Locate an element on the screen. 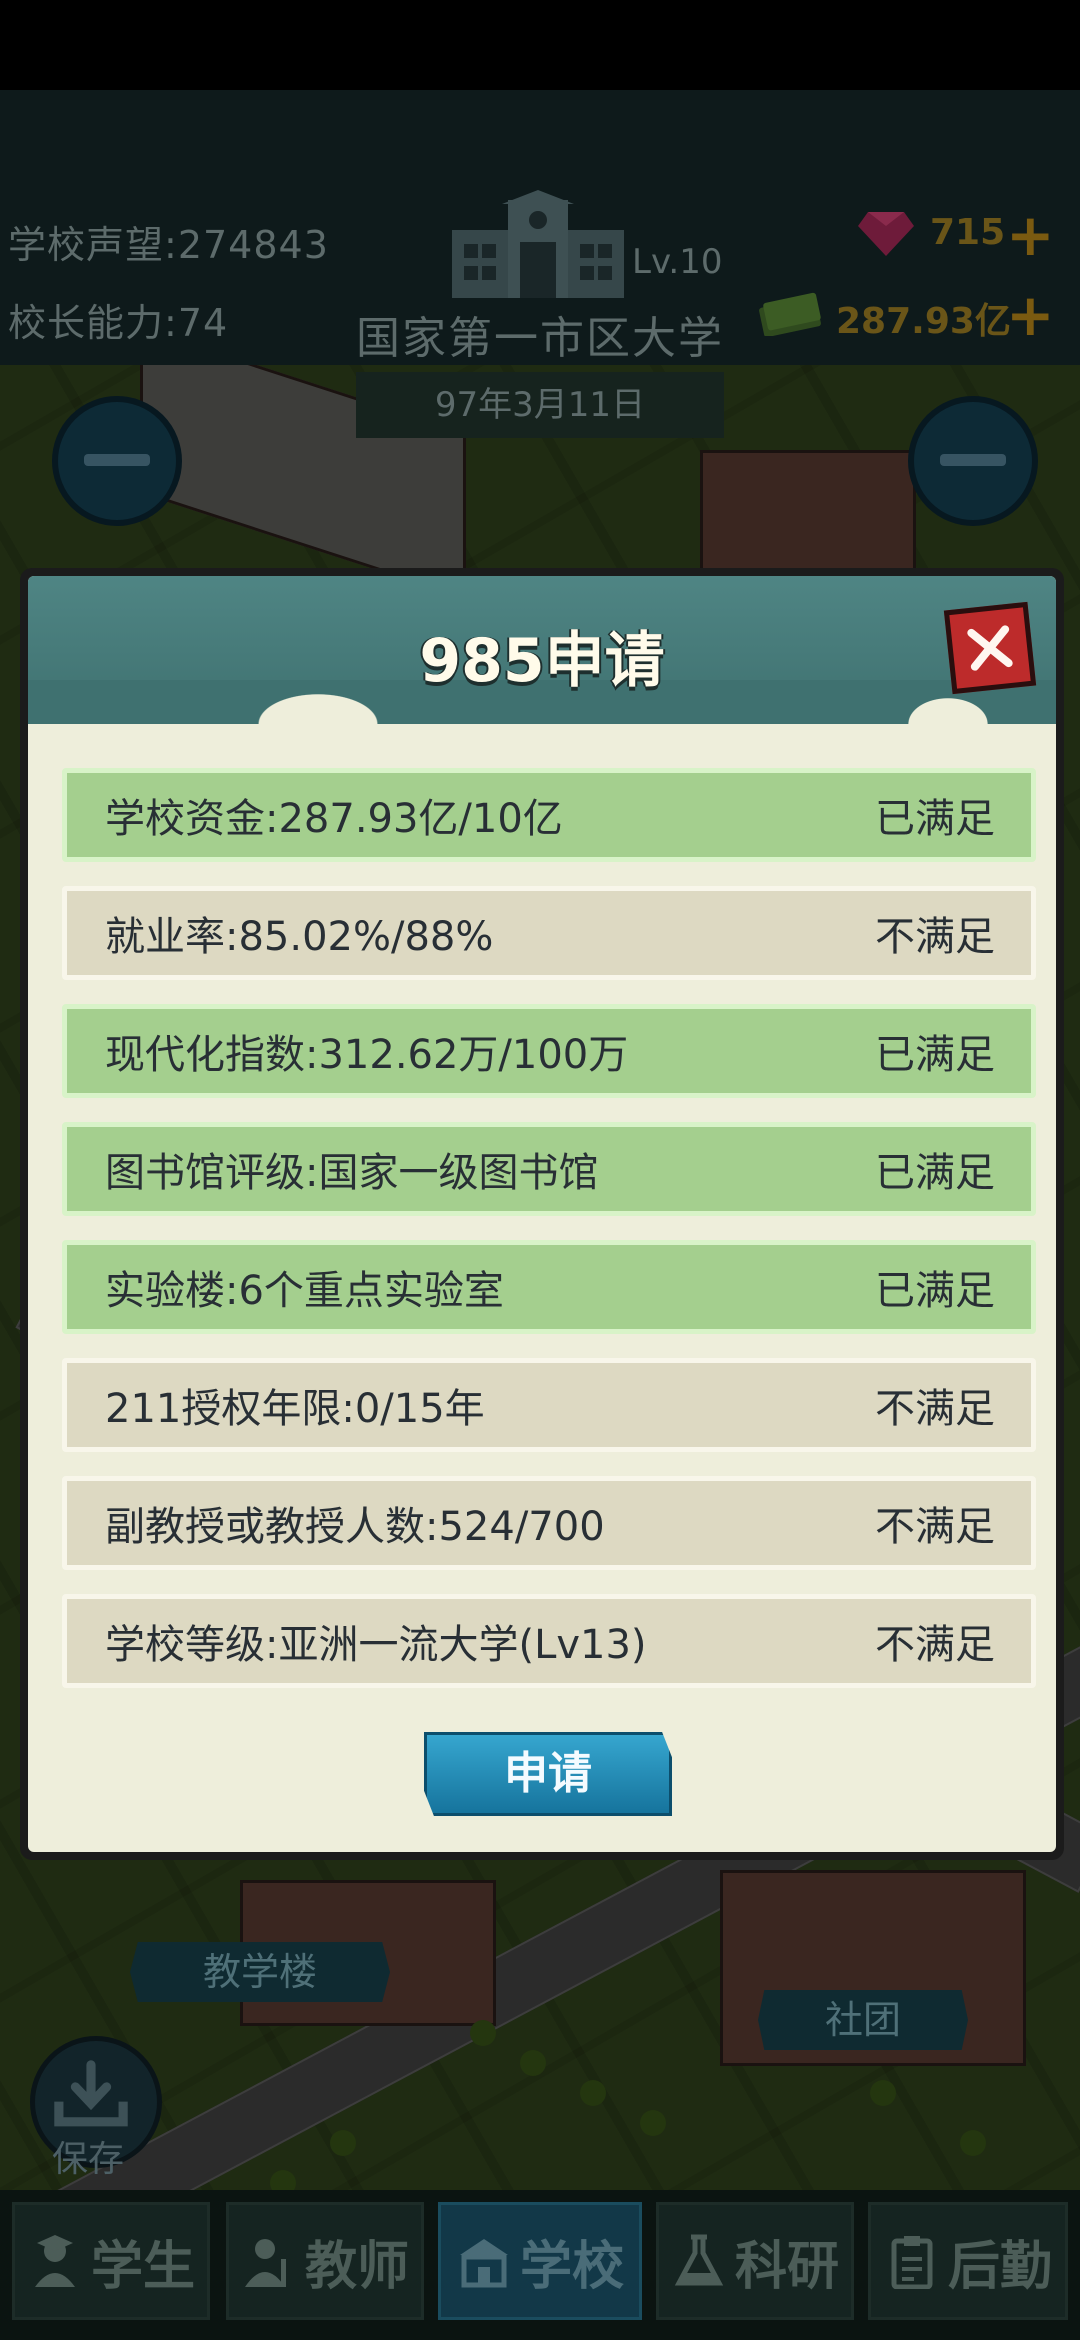 The image size is (1080, 2340). reputation-label: 学校声望: is located at coordinates (93, 245).